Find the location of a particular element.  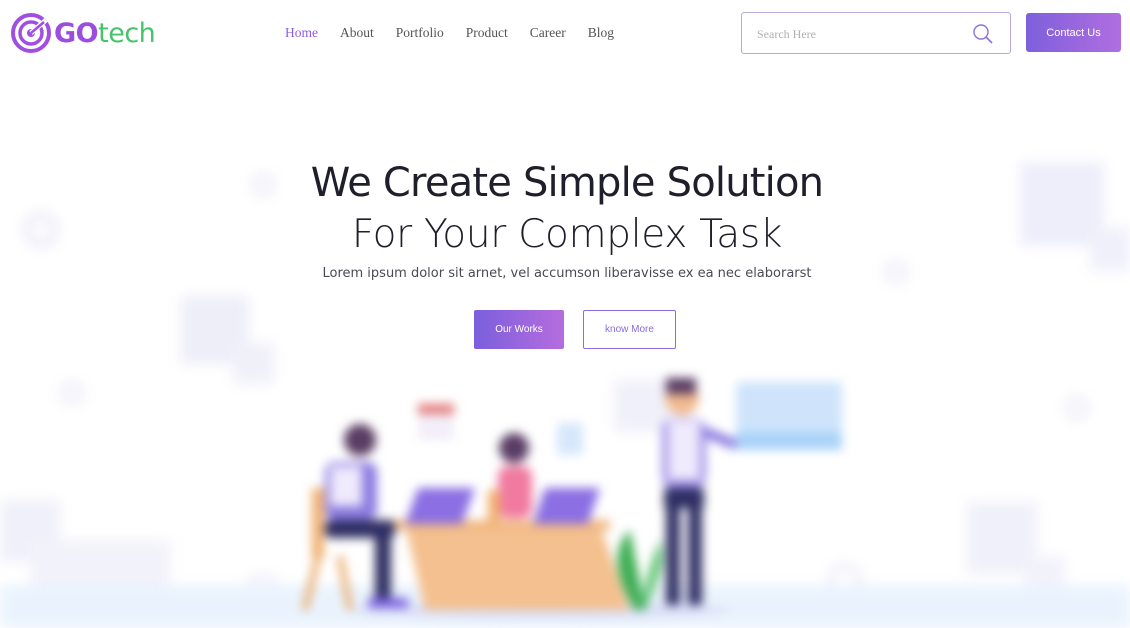

nav-item-blog: Blog is located at coordinates (601, 33).